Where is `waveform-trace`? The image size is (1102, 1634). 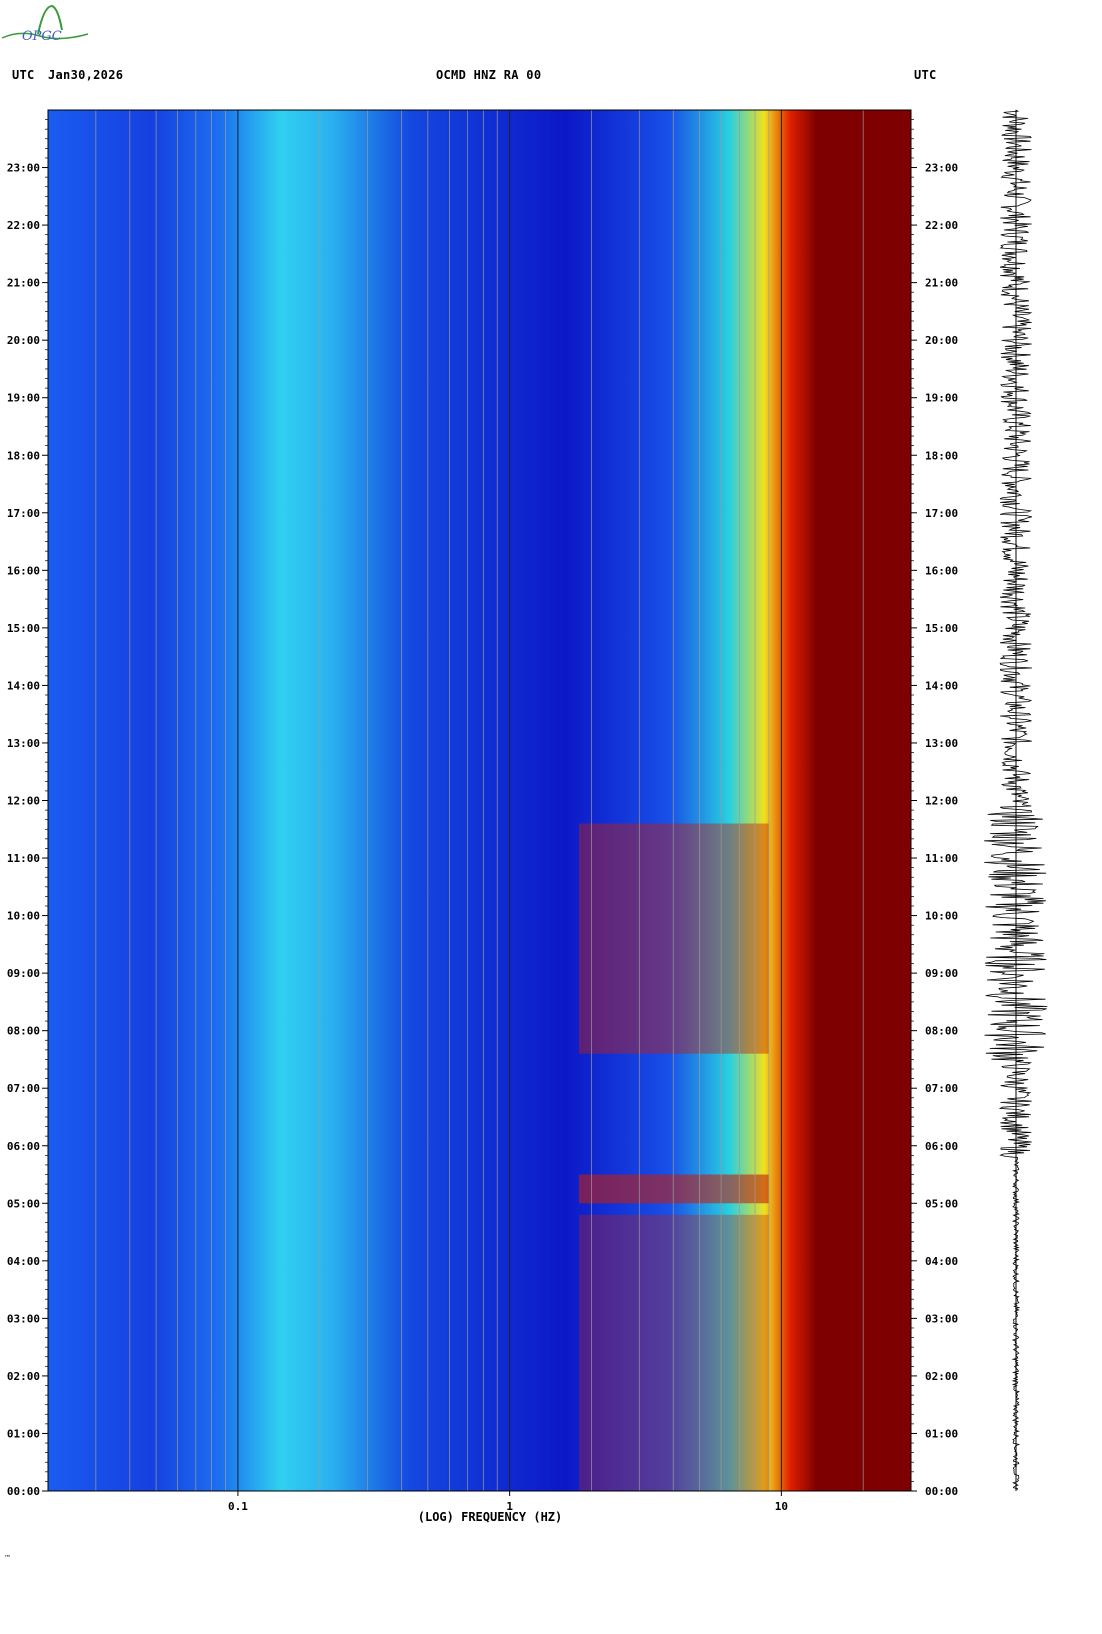
waveform-trace is located at coordinates (1016, 800).